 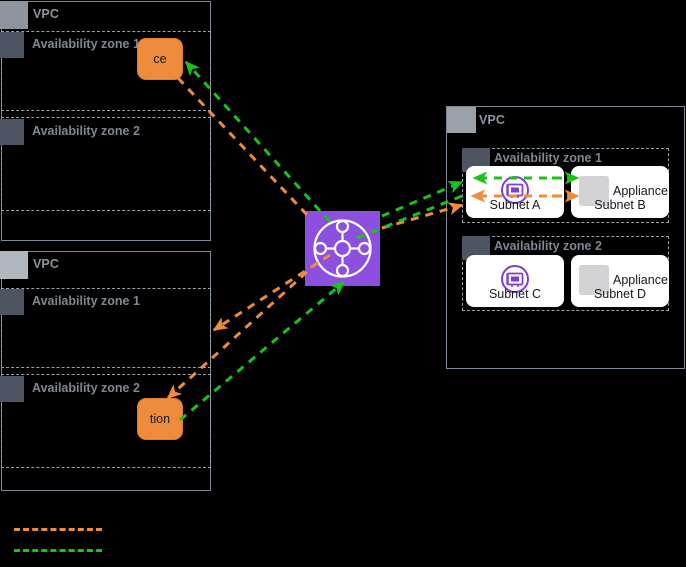 I want to click on subnet-a-card: Subnet A, so click(x=515, y=192).